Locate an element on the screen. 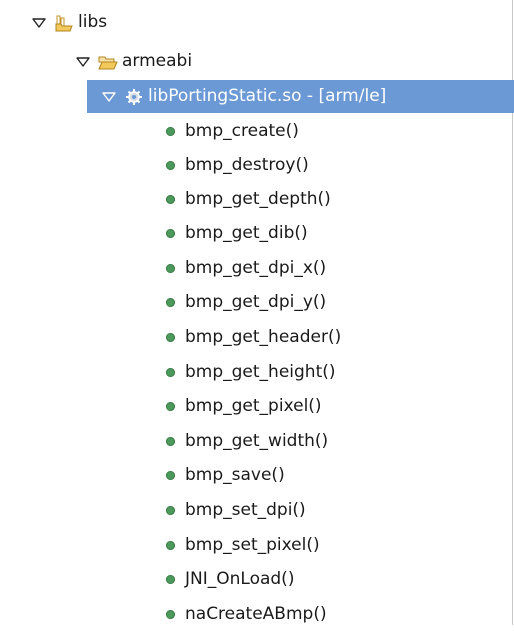  function-item: bmp_get_dib() is located at coordinates (256, 233).